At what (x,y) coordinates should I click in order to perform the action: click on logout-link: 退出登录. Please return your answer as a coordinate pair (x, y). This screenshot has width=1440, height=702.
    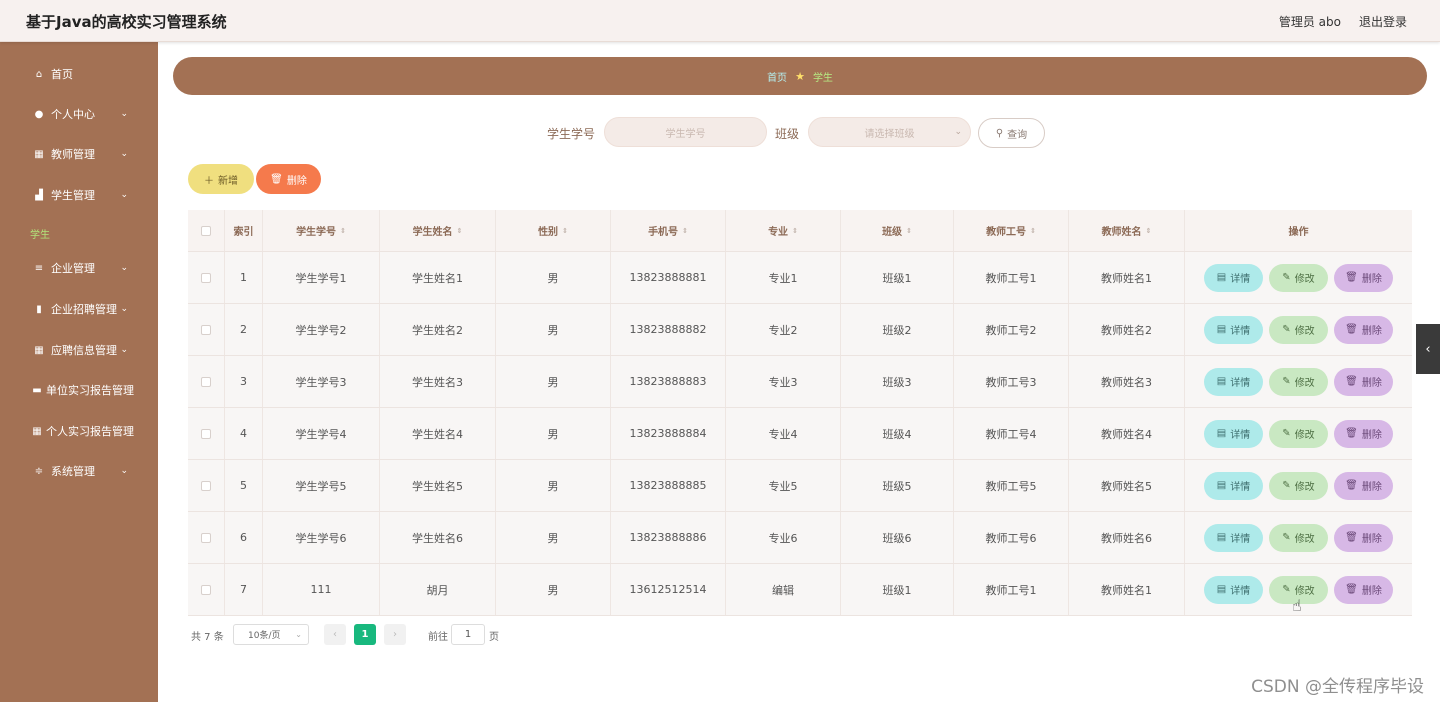
    Looking at the image, I should click on (1383, 21).